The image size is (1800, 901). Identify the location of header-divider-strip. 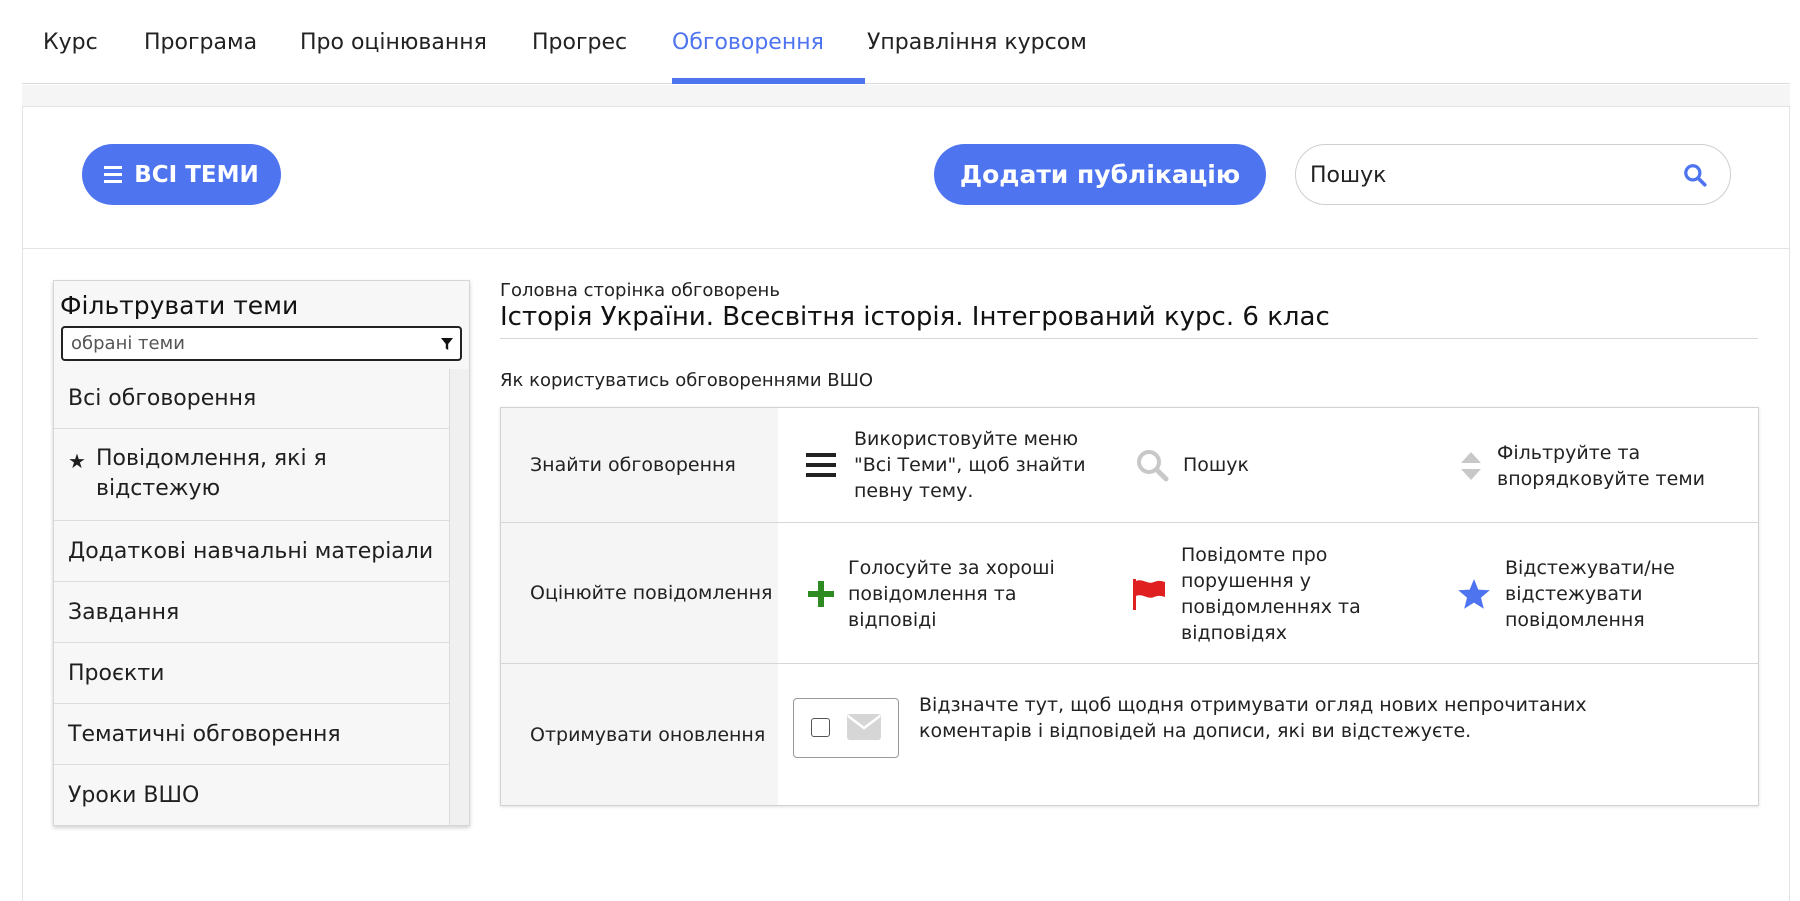
(906, 96).